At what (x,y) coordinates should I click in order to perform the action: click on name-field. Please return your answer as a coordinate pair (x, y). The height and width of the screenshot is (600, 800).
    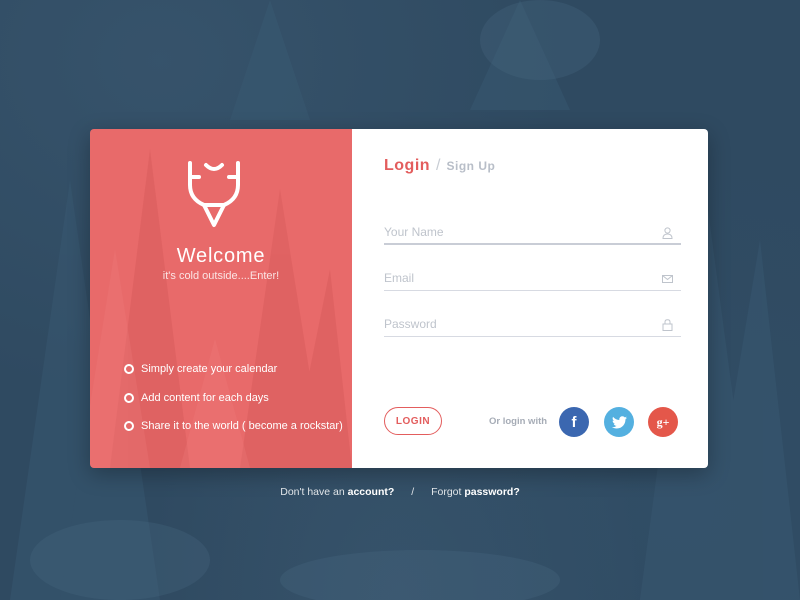
    Looking at the image, I should click on (532, 233).